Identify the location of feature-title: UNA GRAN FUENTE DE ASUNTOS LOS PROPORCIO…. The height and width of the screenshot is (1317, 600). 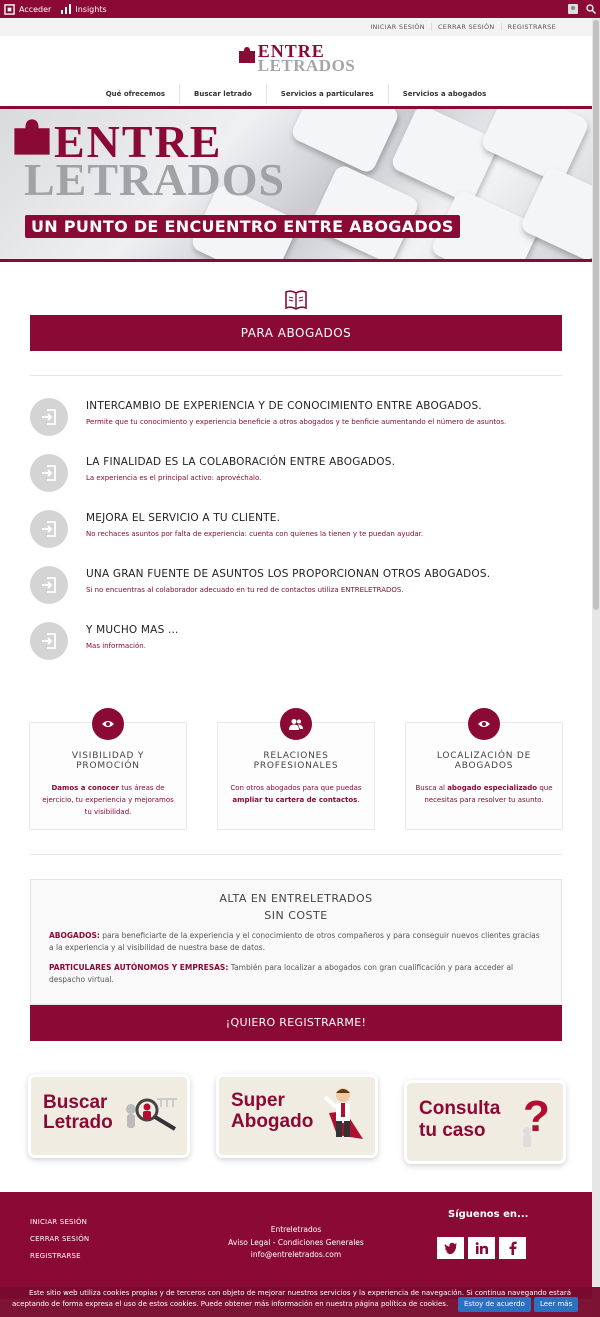
(288, 574).